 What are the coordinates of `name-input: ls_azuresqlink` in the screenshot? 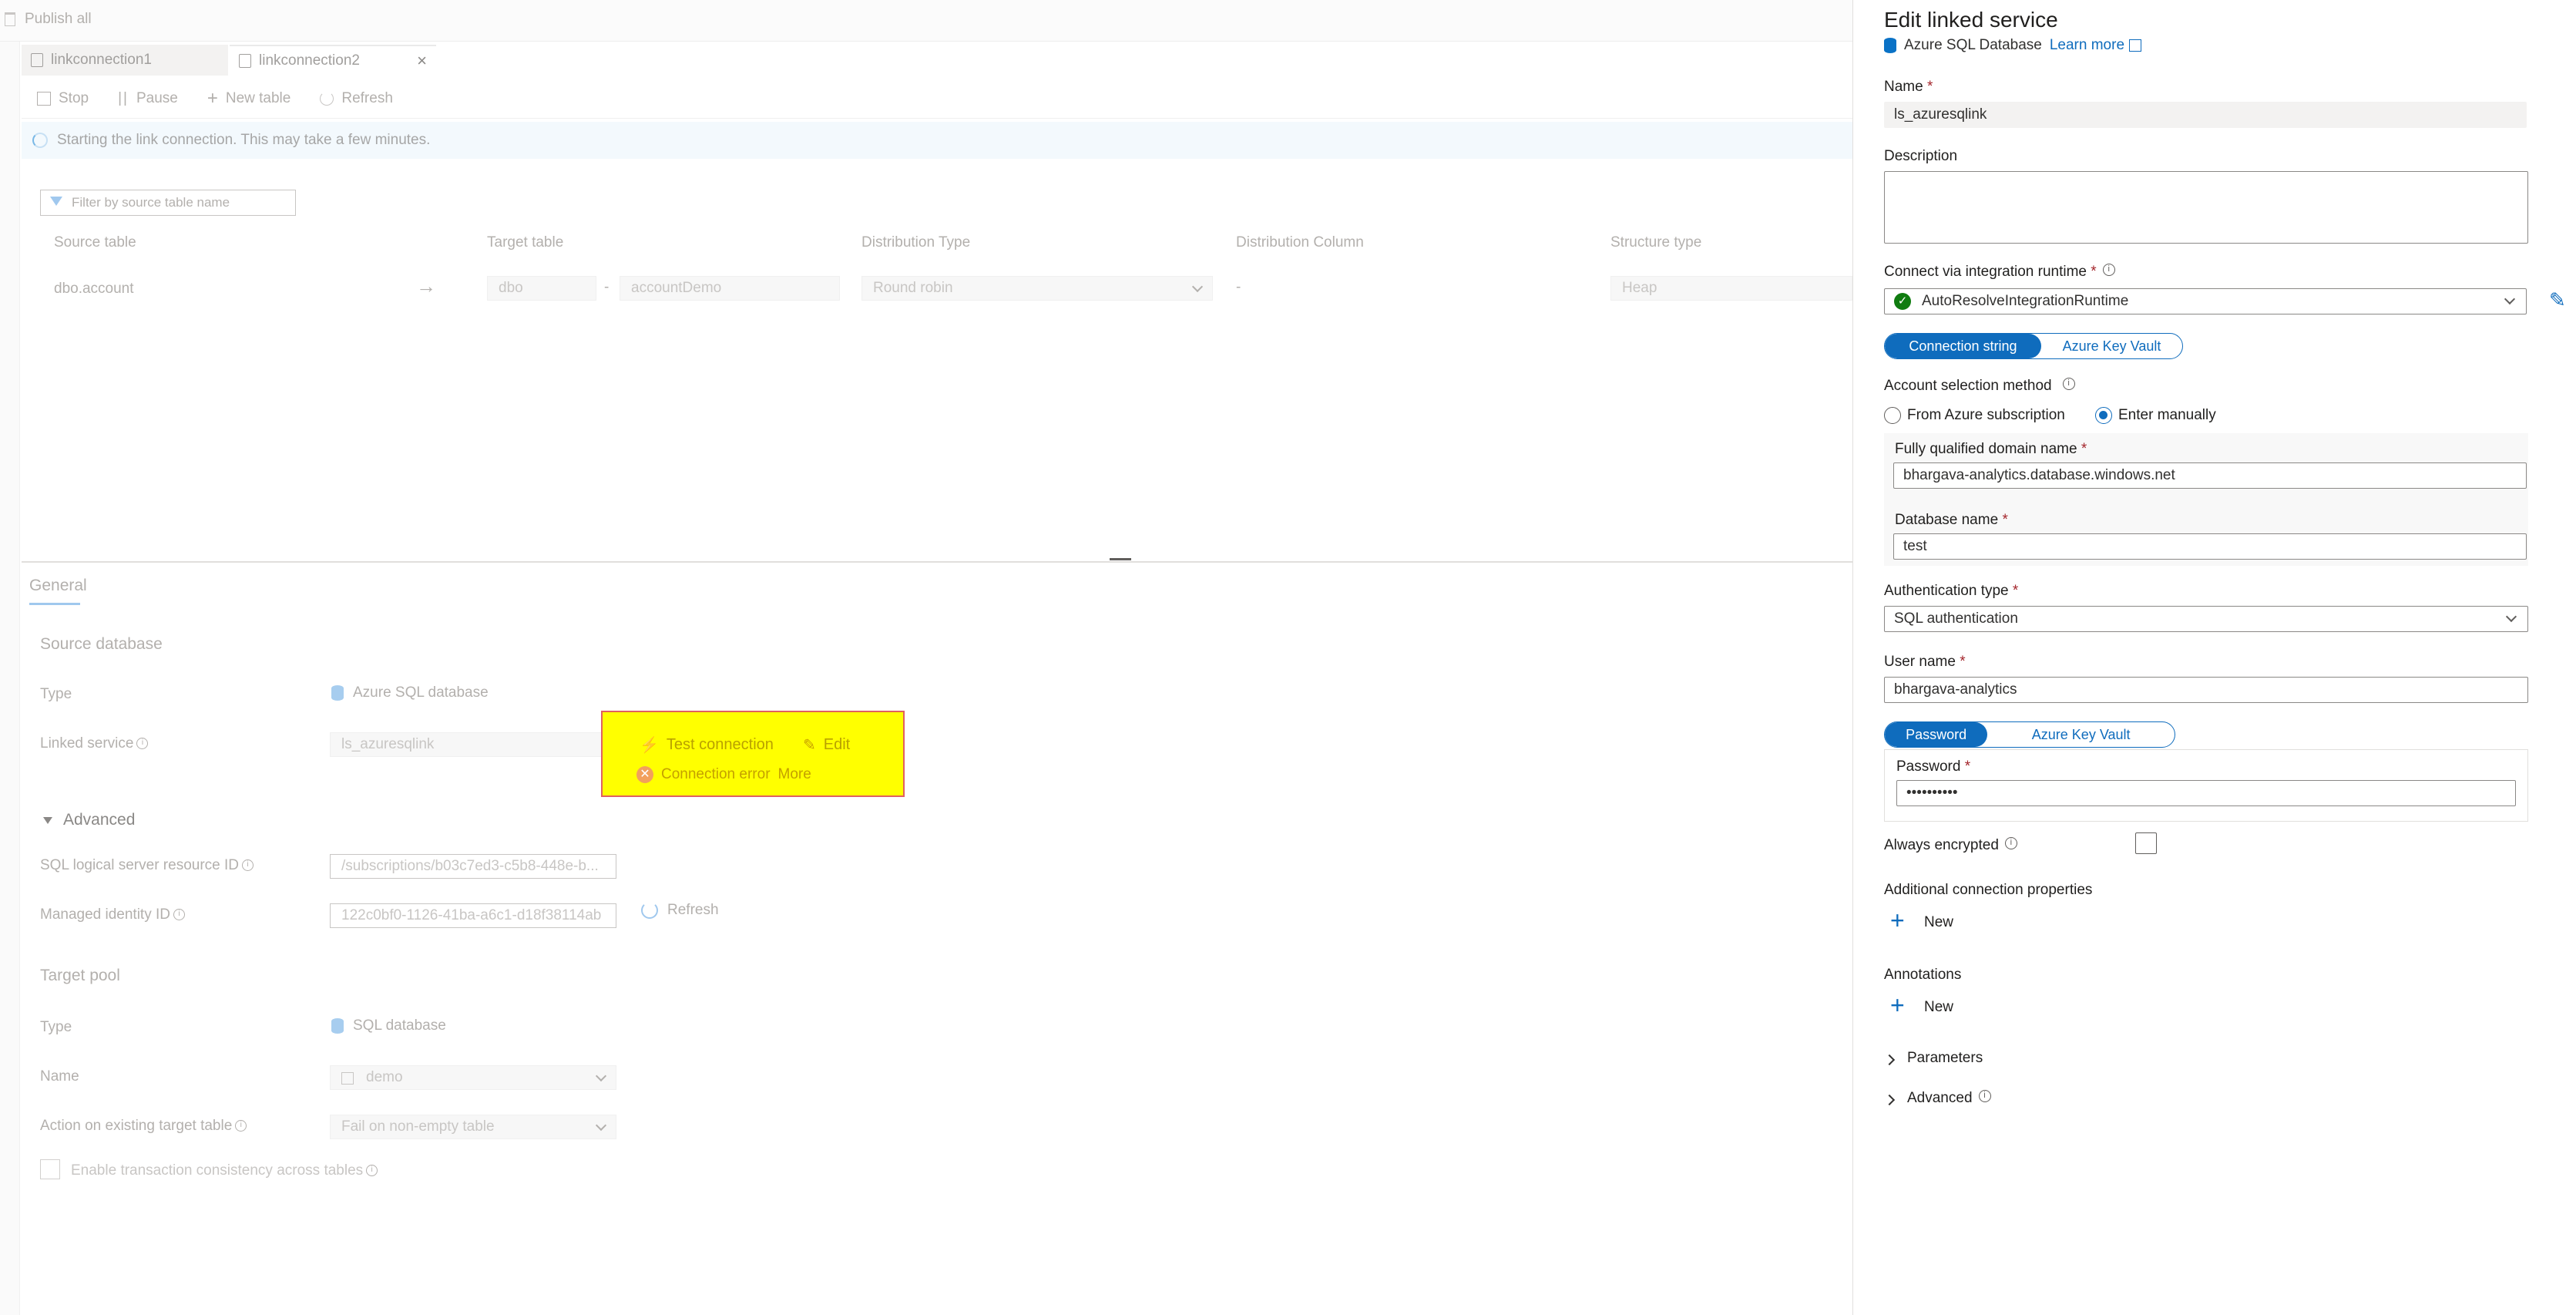 It's located at (2205, 115).